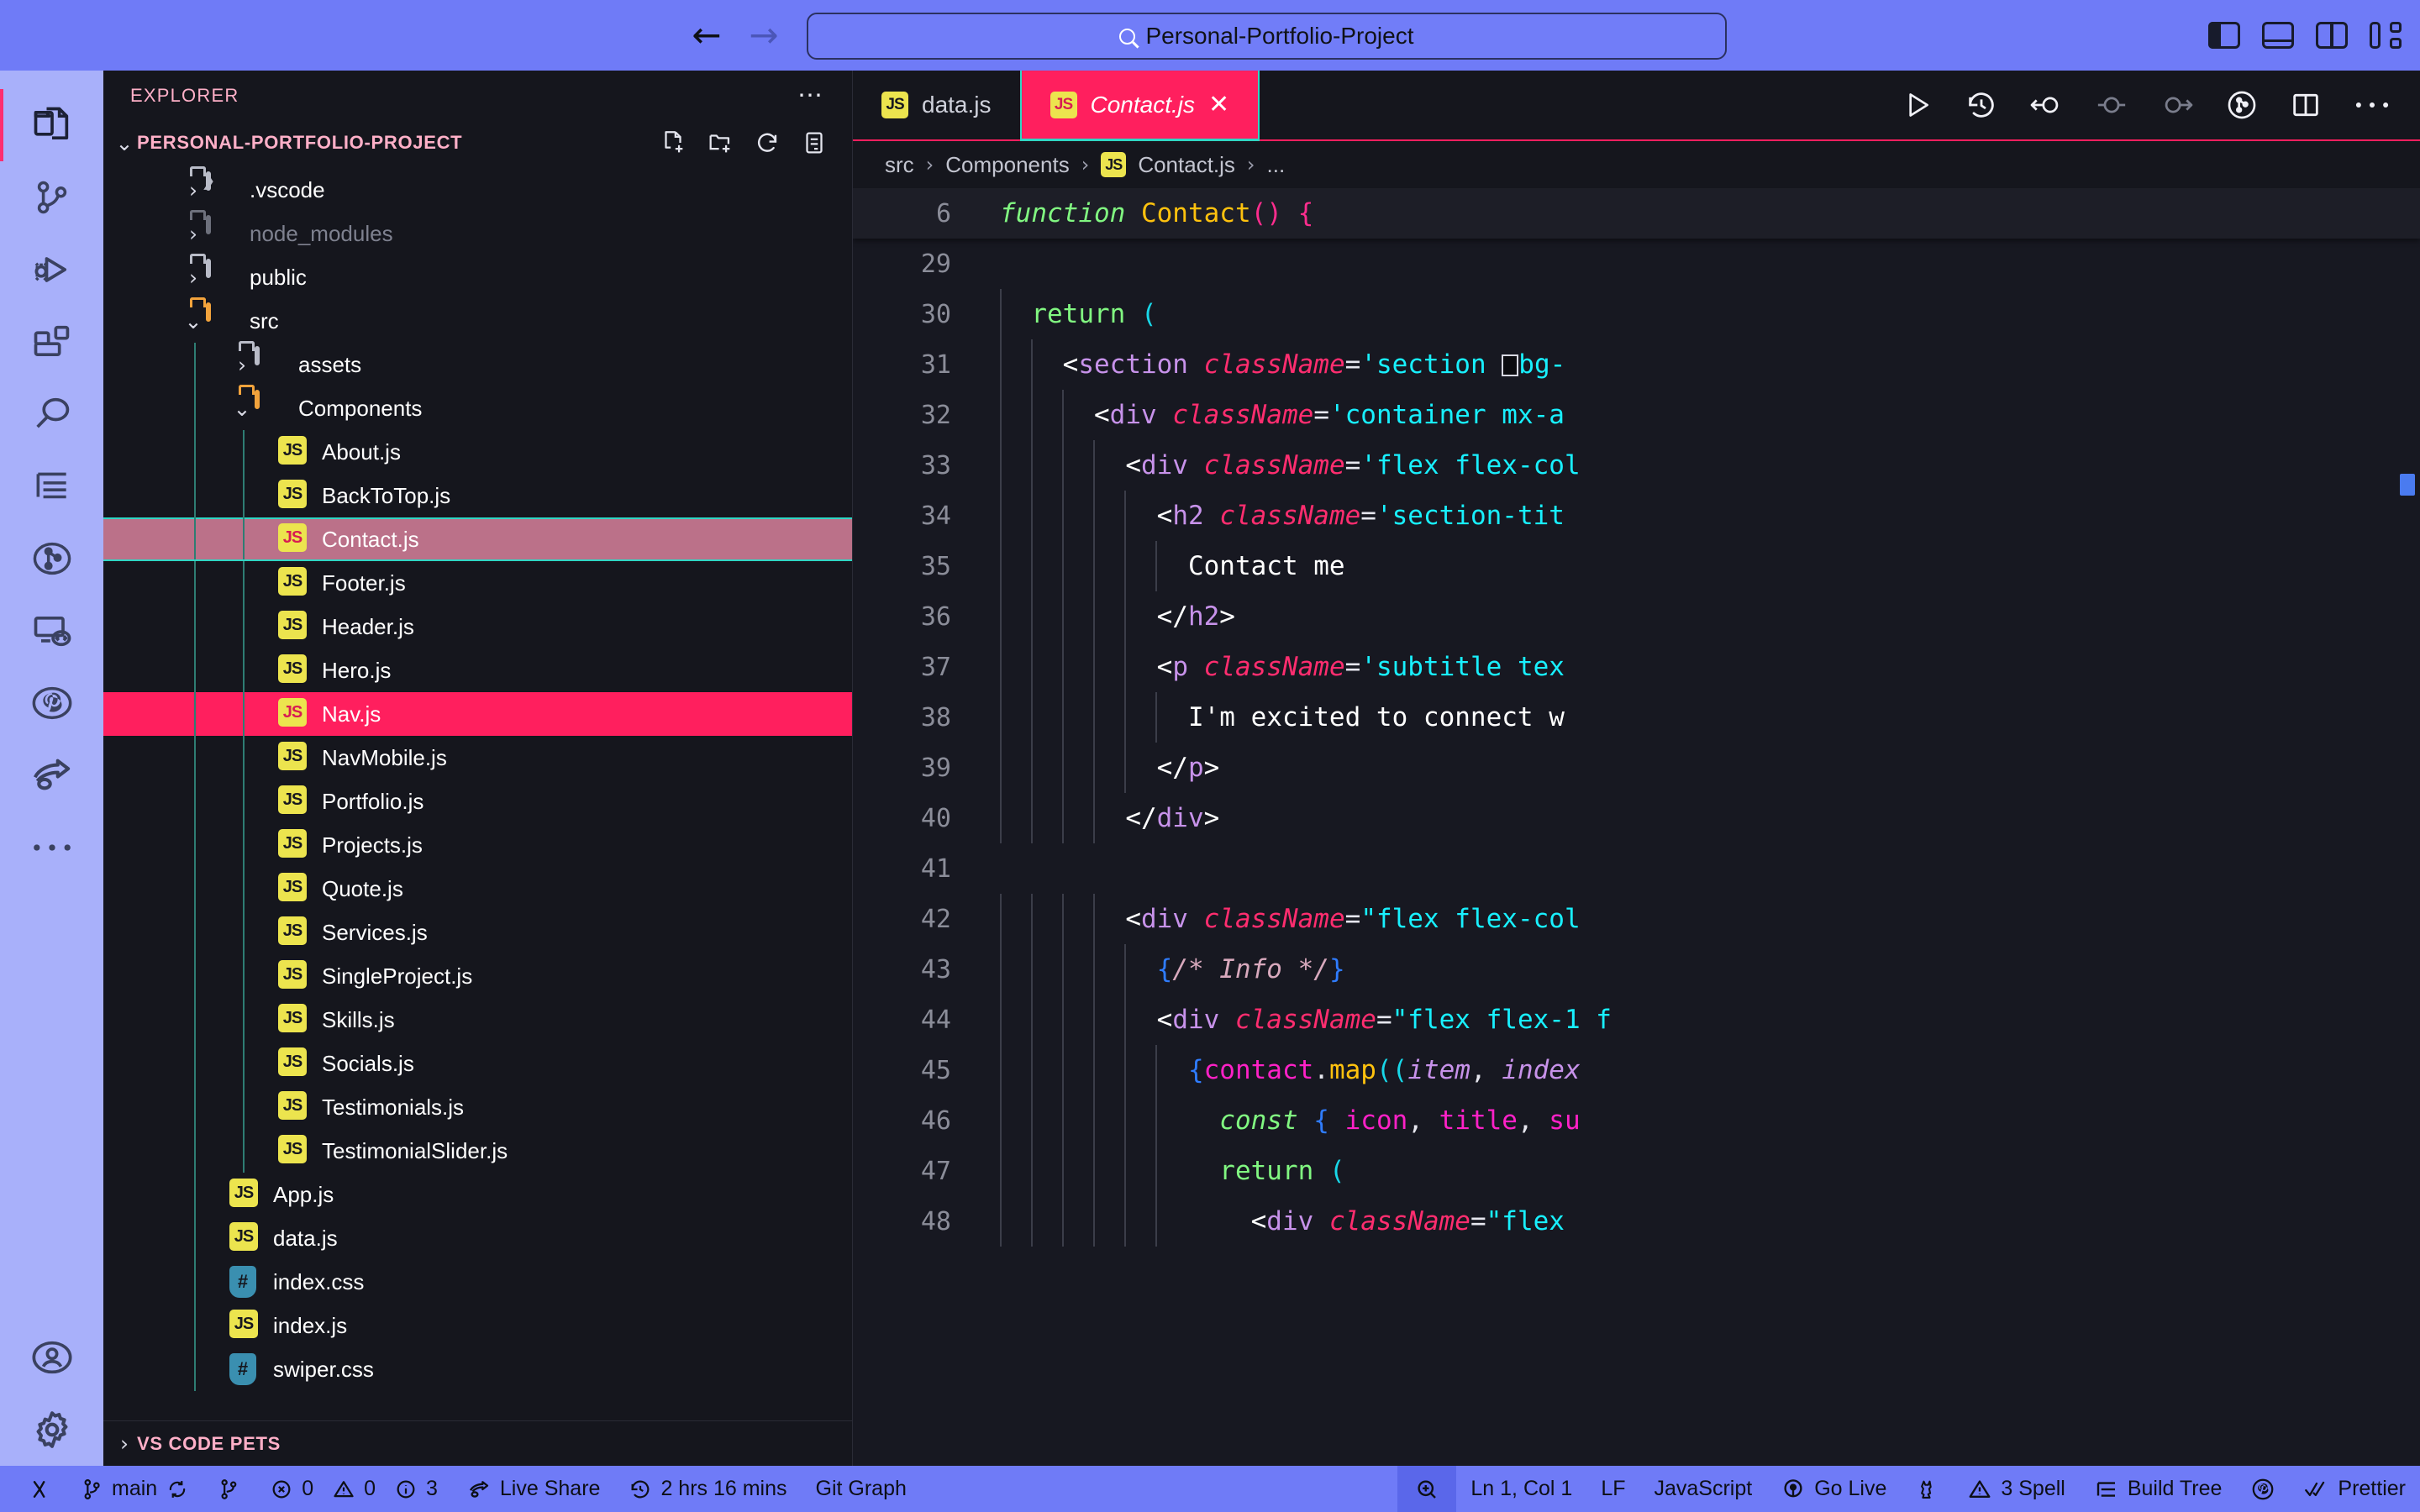 Image resolution: width=2420 pixels, height=1512 pixels. What do you see at coordinates (478, 190) in the screenshot?
I see `tree-item-vscode: › ❯ .vscode` at bounding box center [478, 190].